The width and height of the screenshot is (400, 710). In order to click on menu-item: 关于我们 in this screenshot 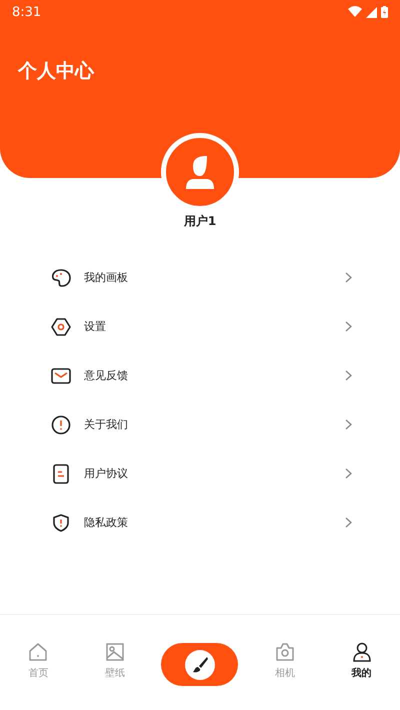, I will do `click(200, 424)`.